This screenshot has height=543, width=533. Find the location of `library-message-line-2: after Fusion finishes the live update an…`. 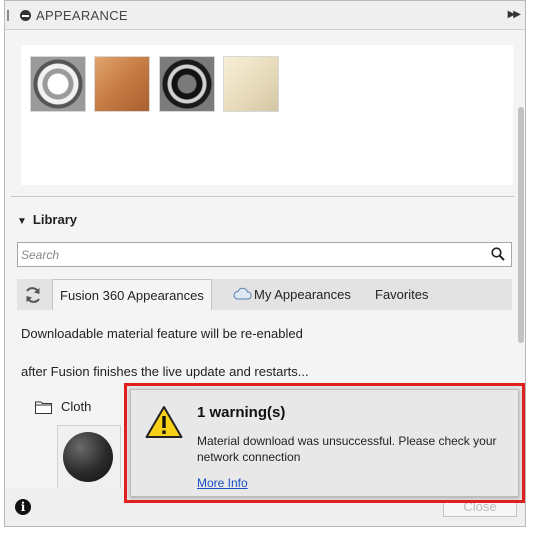

library-message-line-2: after Fusion finishes the live update an… is located at coordinates (165, 371).